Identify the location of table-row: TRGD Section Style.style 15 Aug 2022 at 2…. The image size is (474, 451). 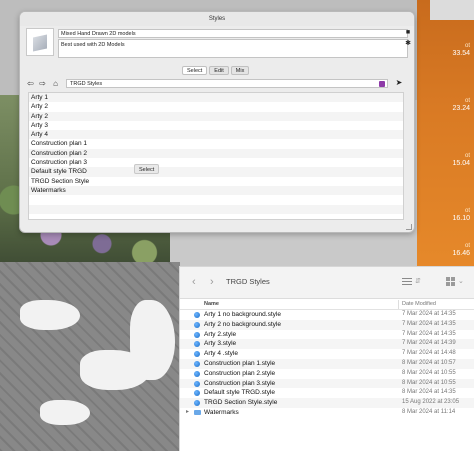
(327, 403).